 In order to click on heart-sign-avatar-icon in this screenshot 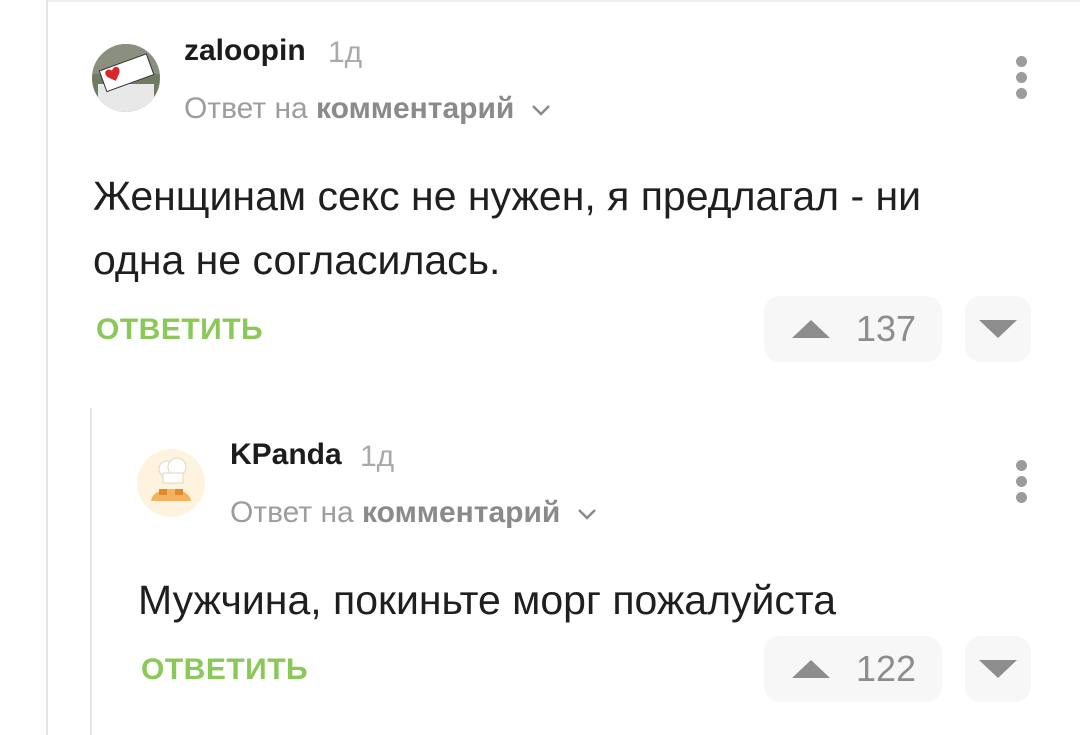, I will do `click(126, 78)`.